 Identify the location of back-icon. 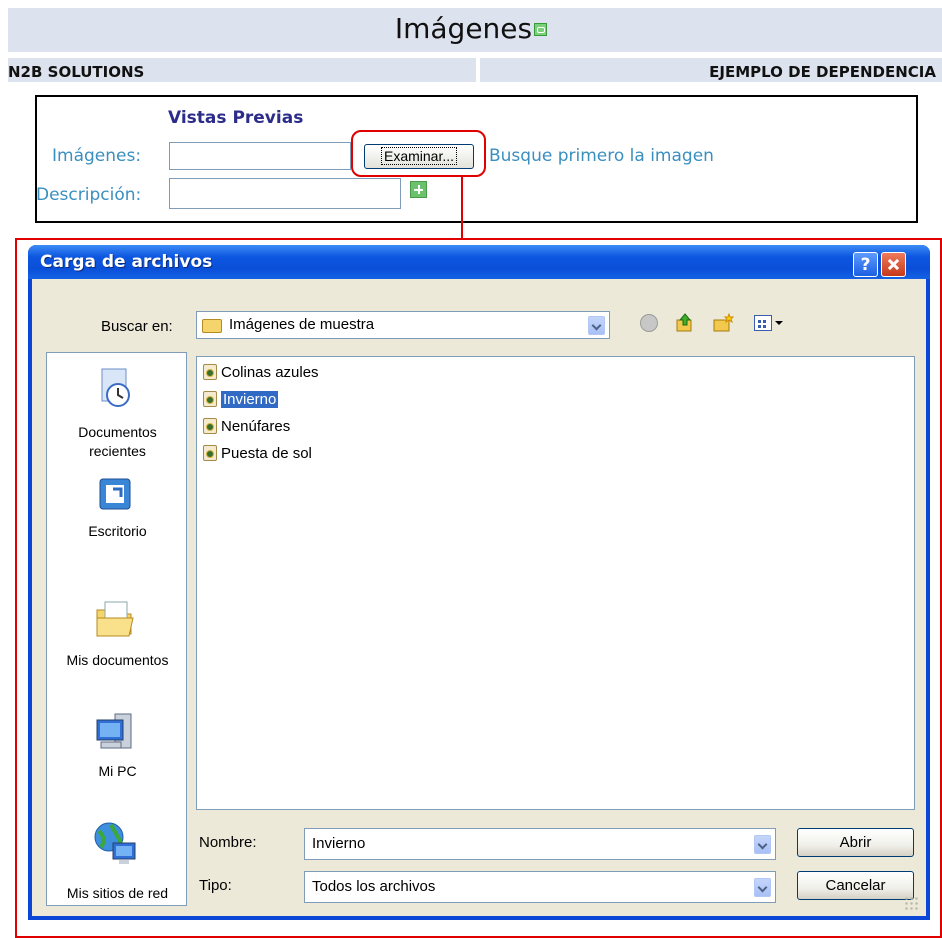
(649, 323).